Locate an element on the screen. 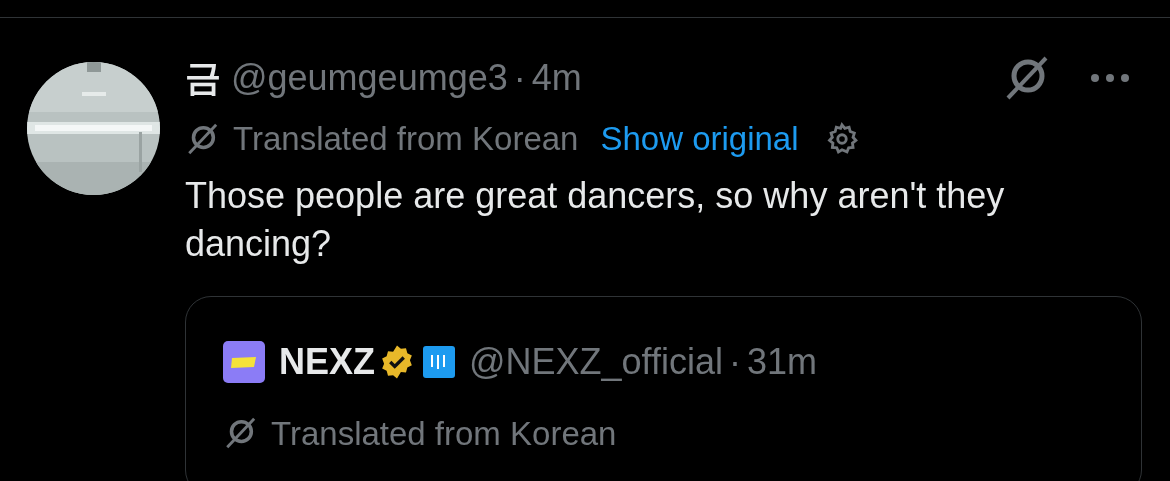 This screenshot has height=481, width=1170. post-time: 4m is located at coordinates (556, 78).